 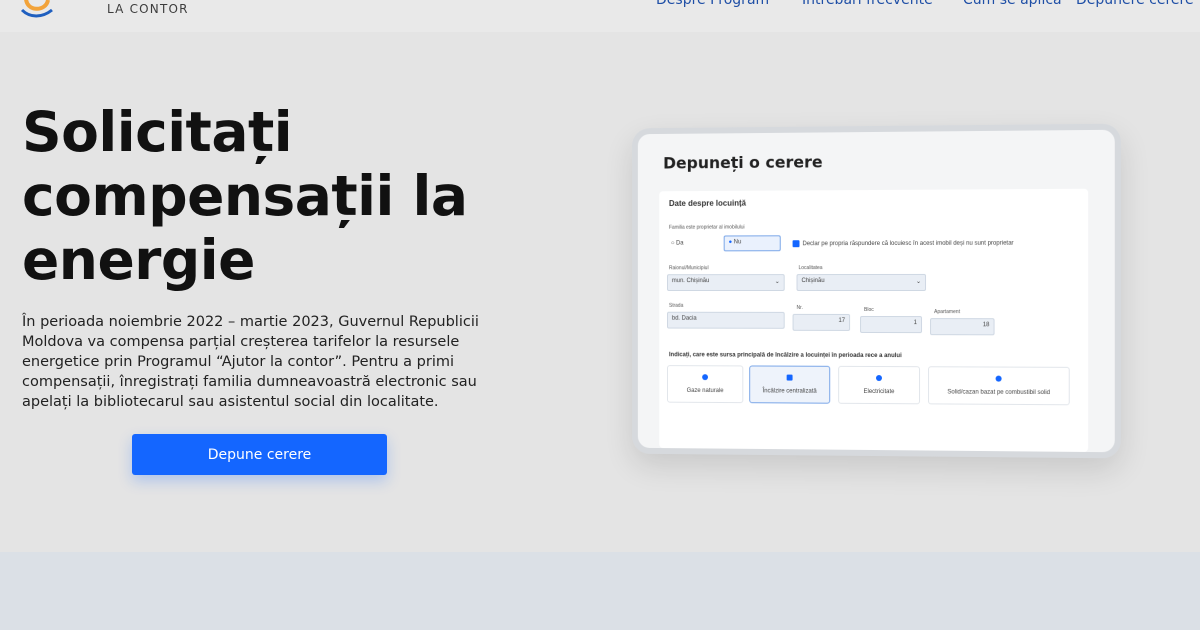 What do you see at coordinates (796, 244) in the screenshot?
I see `mockup-checkbox-icon` at bounding box center [796, 244].